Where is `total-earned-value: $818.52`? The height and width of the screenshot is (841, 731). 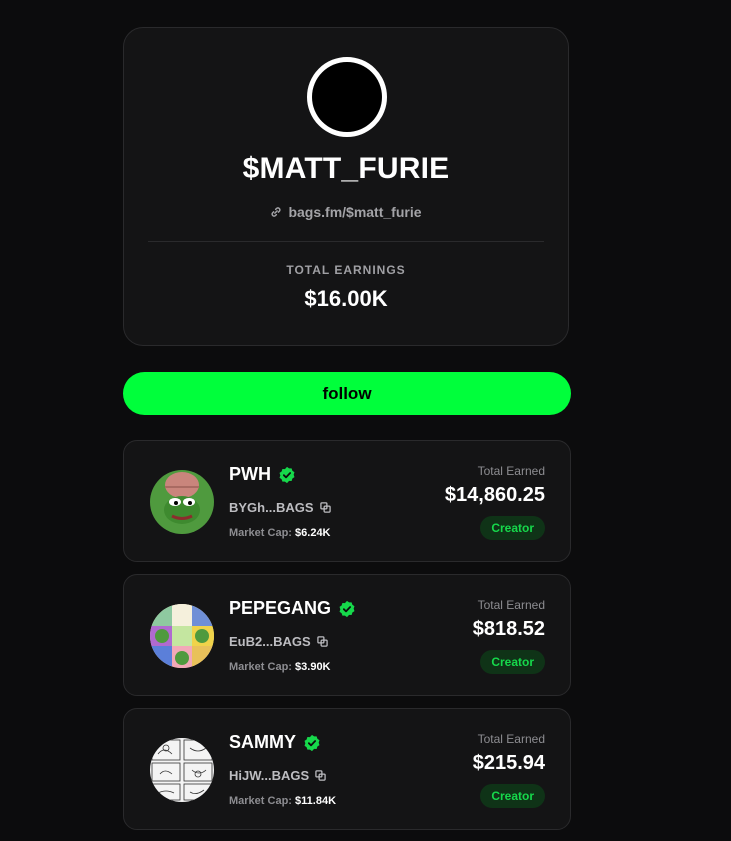 total-earned-value: $818.52 is located at coordinates (508, 629).